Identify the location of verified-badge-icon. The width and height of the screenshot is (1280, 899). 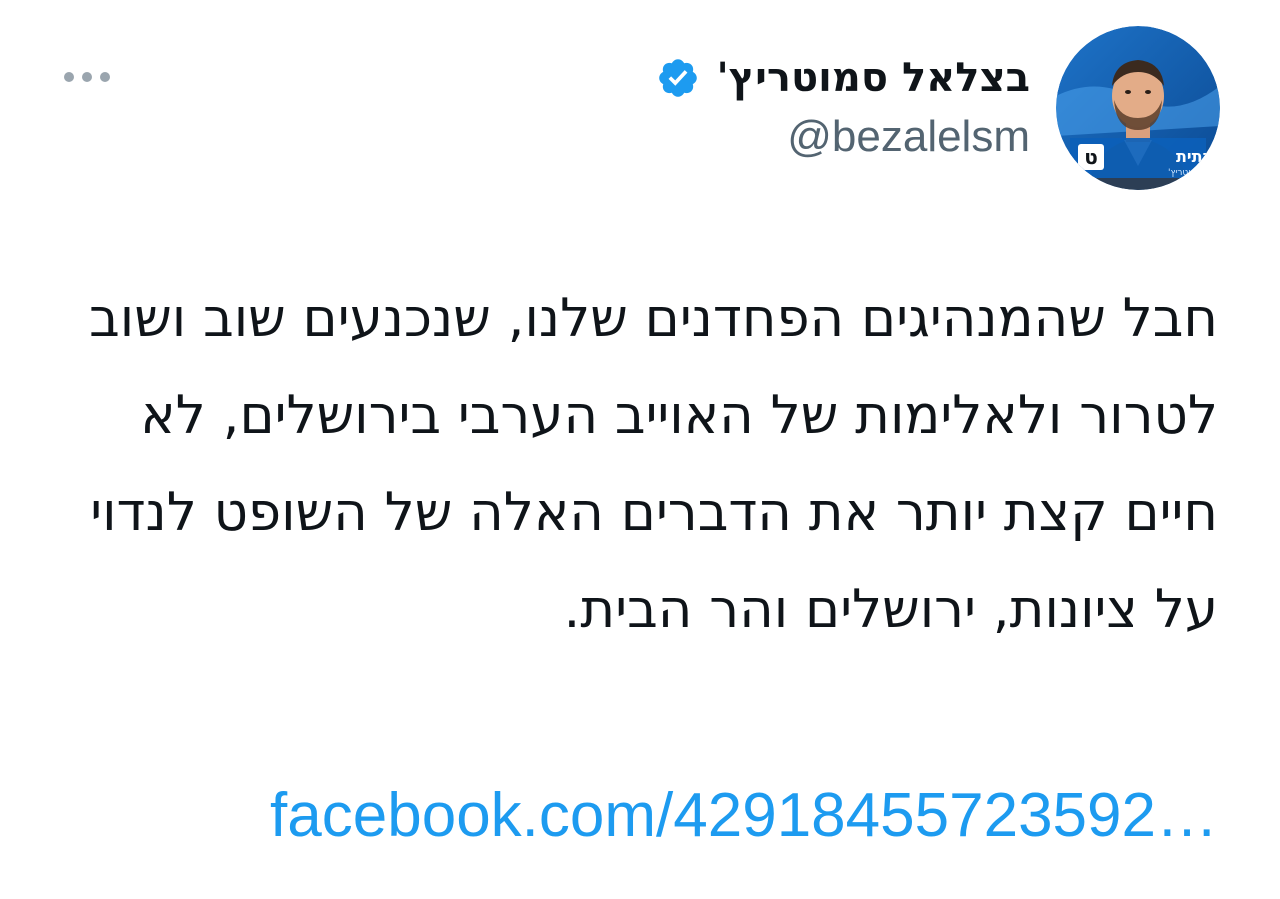
(678, 78).